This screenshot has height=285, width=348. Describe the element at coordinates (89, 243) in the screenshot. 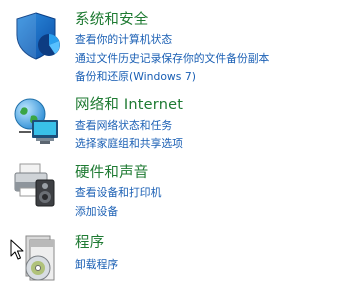

I see `category-title-programs: 程序` at that location.